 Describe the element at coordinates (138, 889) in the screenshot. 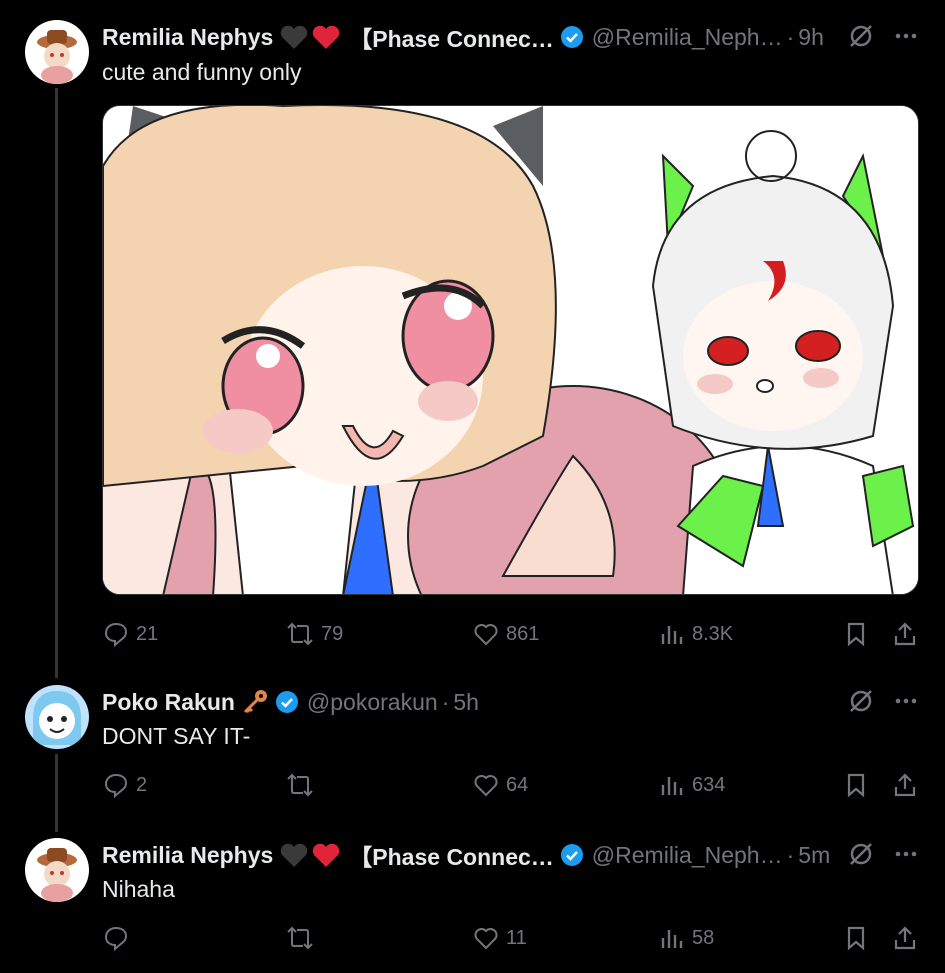

I see `tweet-text: Nihaha` at that location.